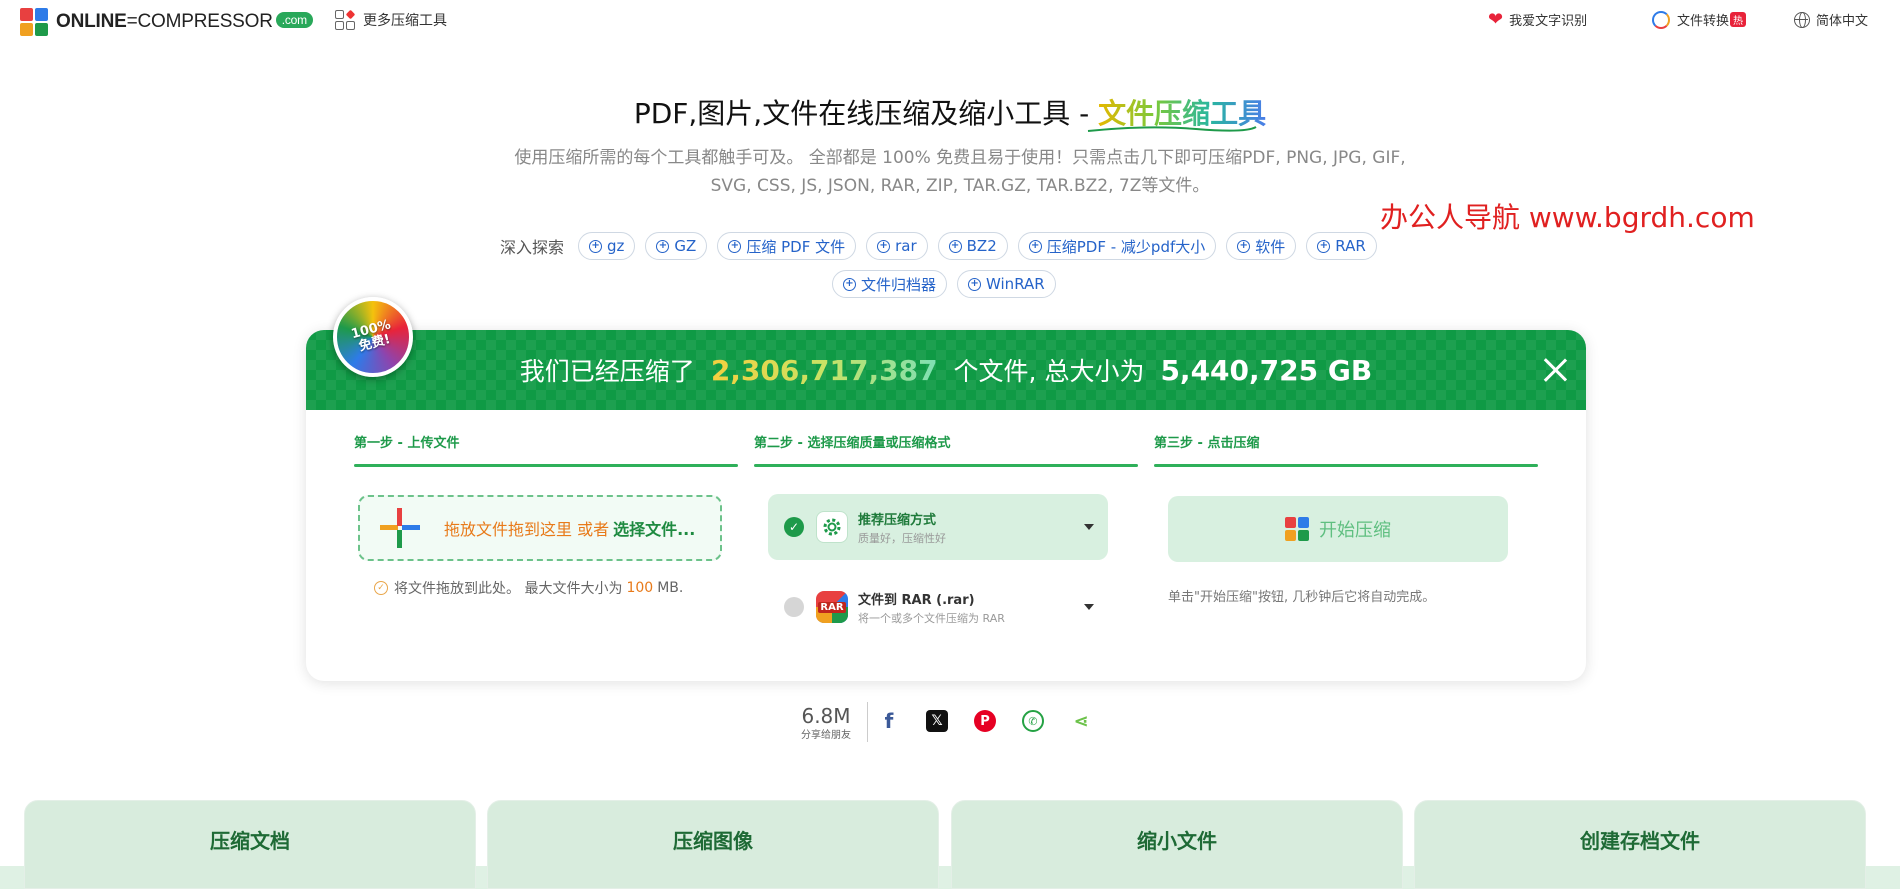  What do you see at coordinates (373, 337) in the screenshot?
I see `free-badge: 100% 免费!` at bounding box center [373, 337].